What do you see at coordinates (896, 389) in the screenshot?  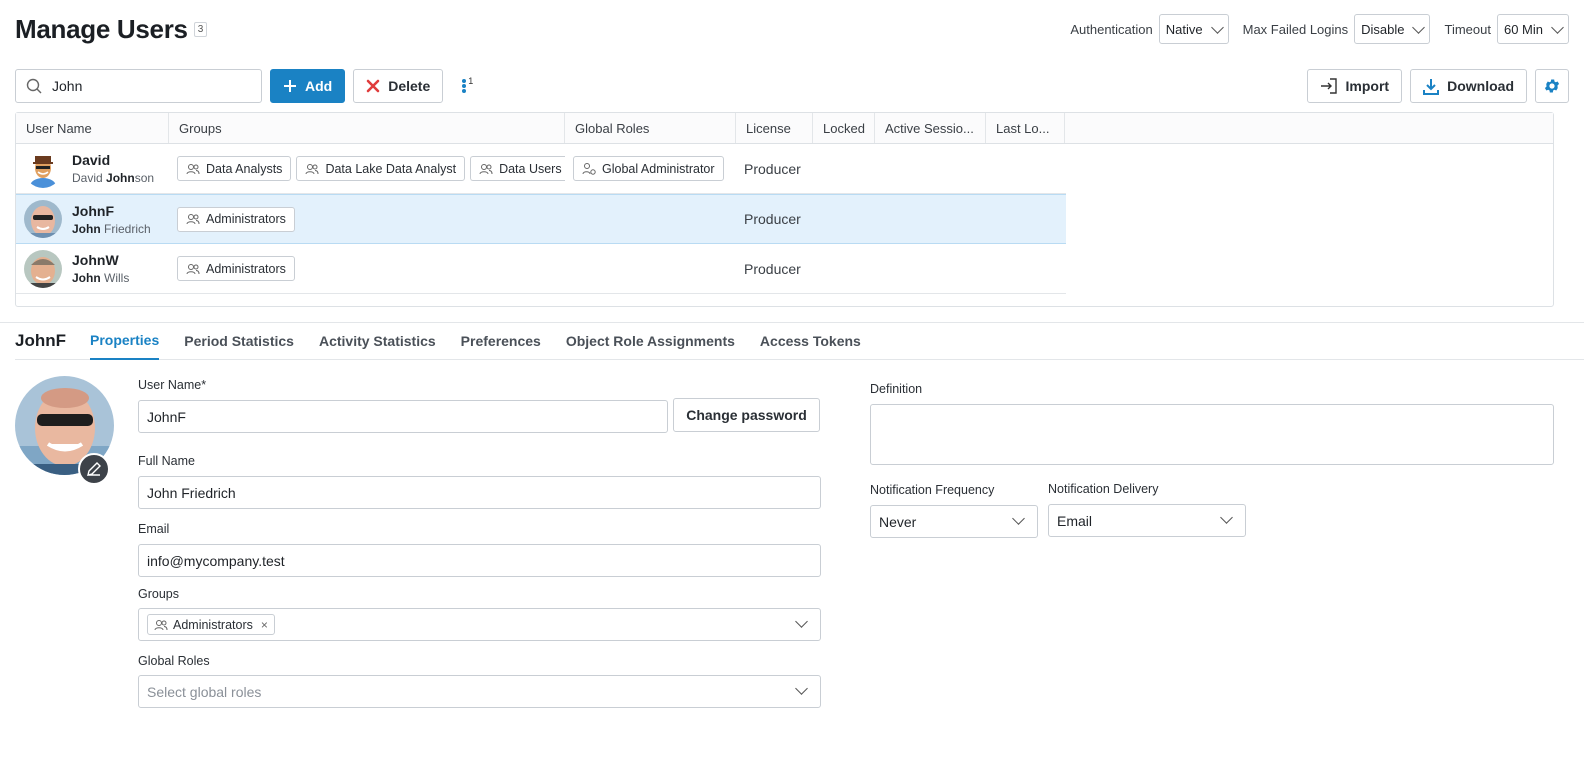 I see `definition-label: Definition` at bounding box center [896, 389].